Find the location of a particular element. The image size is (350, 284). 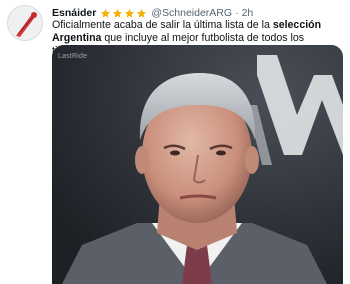

avatar is located at coordinates (25, 23).